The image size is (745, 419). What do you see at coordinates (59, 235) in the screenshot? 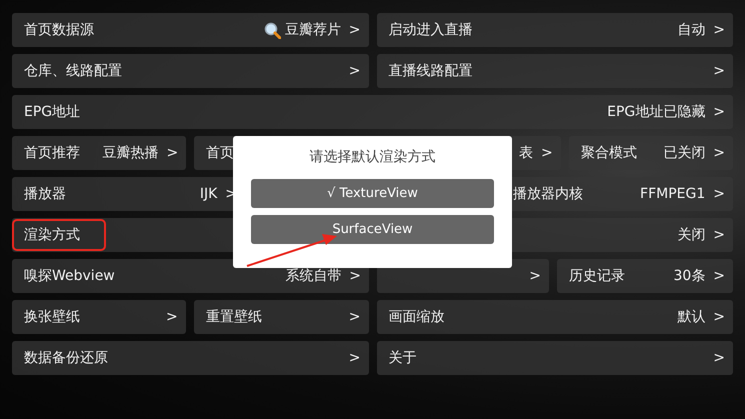
I see `setting-label: 渲染方式` at bounding box center [59, 235].